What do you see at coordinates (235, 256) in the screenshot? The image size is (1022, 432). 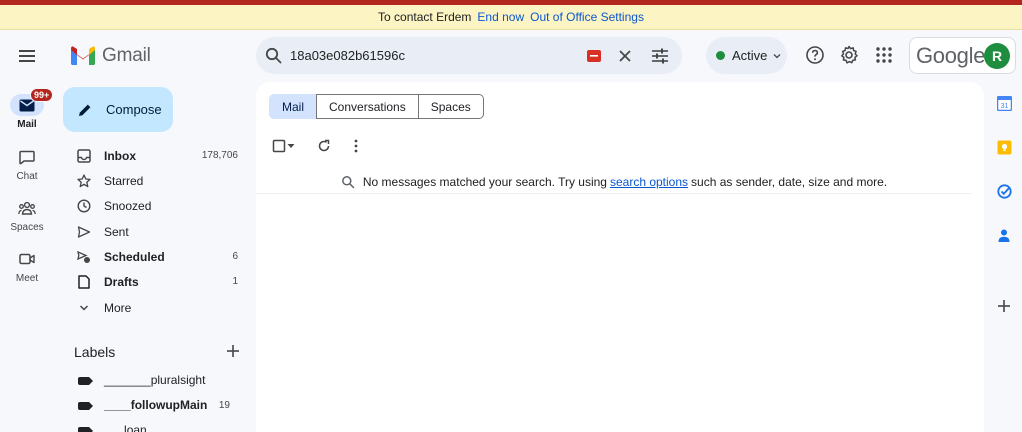 I see `scheduled-count: 6` at bounding box center [235, 256].